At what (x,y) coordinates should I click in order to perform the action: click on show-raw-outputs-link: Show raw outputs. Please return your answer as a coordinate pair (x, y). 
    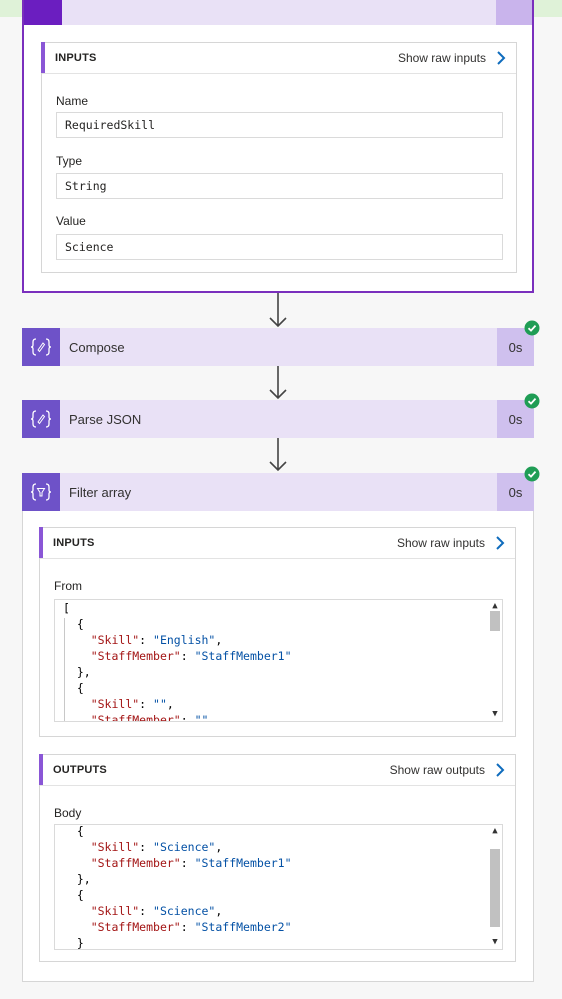
    Looking at the image, I should click on (437, 770).